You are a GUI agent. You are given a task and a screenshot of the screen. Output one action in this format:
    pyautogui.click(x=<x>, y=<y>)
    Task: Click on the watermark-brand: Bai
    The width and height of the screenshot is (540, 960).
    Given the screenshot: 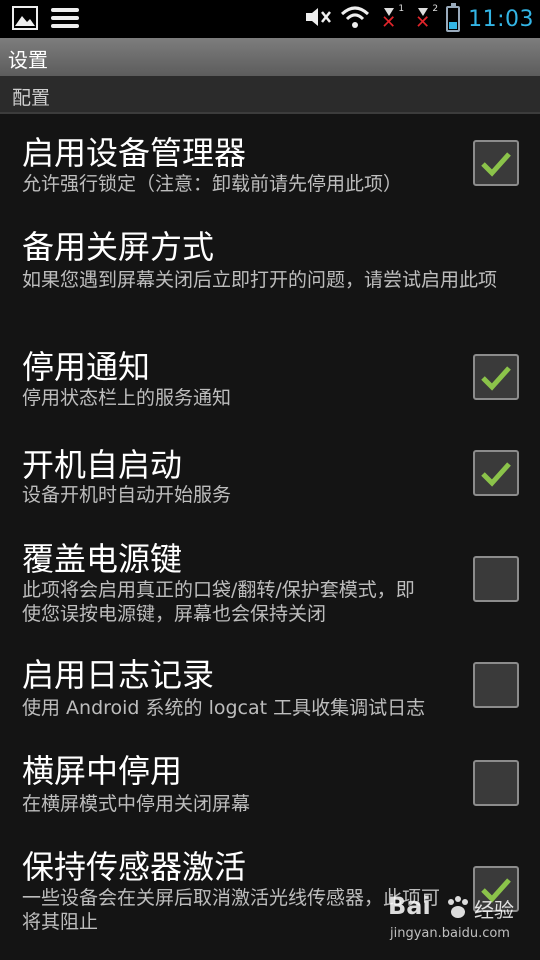 What is the action you would take?
    pyautogui.click(x=409, y=906)
    